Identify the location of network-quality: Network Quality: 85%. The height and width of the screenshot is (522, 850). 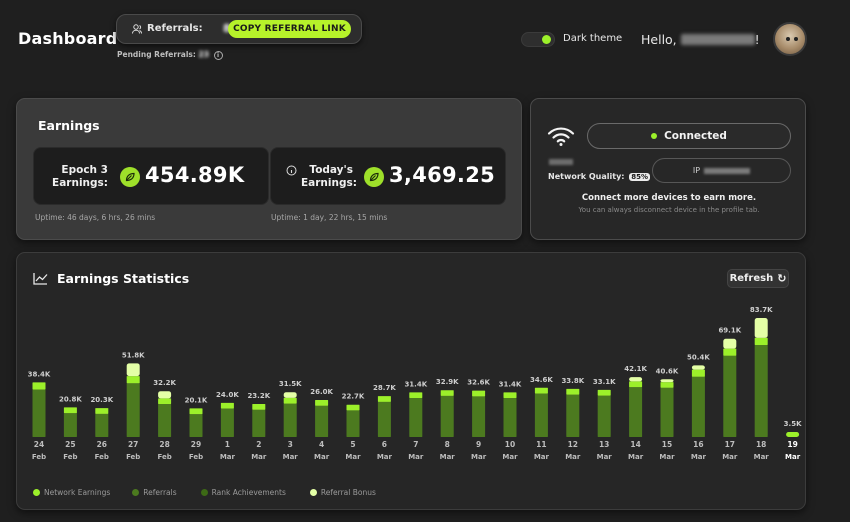
(599, 176).